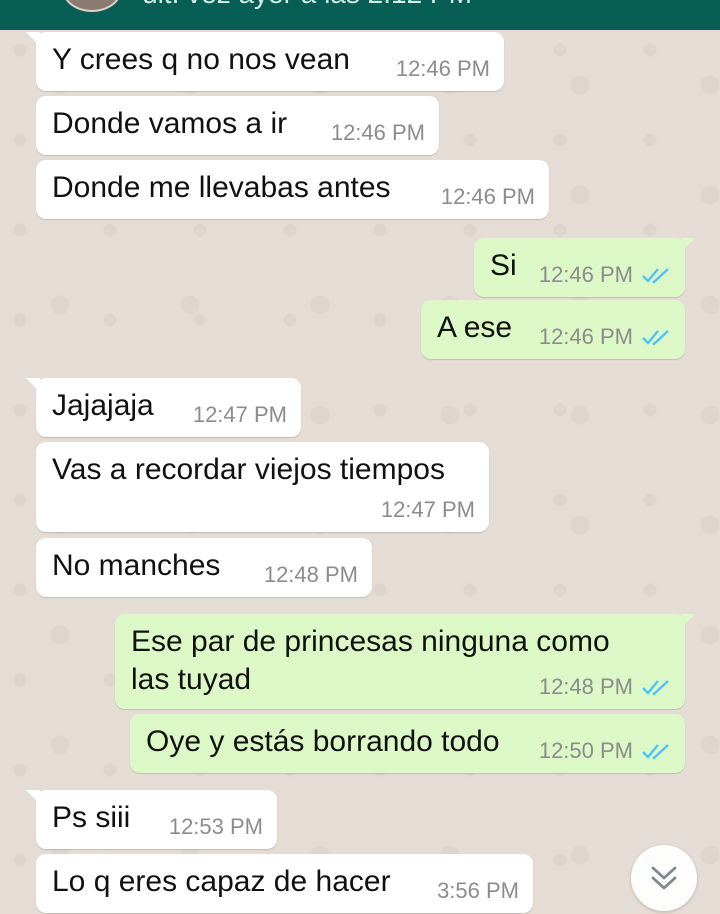 This screenshot has width=720, height=914. I want to click on message-incoming: Donde vamos a ir 12:46 PM, so click(237, 125).